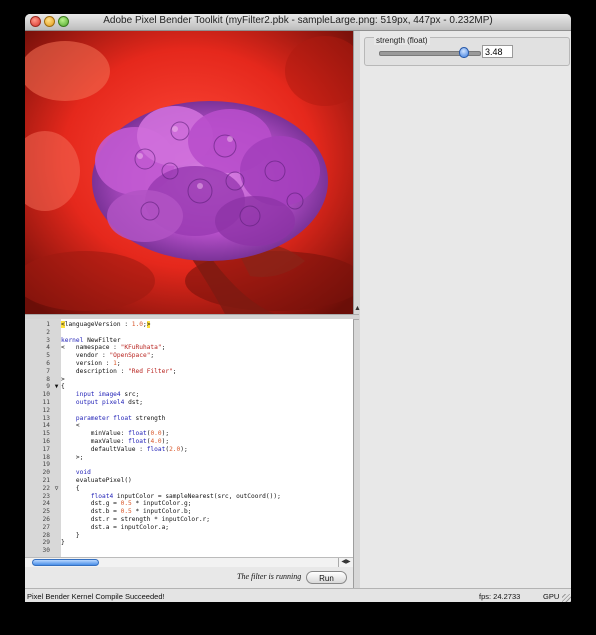 This screenshot has height=635, width=596. Describe the element at coordinates (464, 52) in the screenshot. I see `strength-slider-thumb` at that location.